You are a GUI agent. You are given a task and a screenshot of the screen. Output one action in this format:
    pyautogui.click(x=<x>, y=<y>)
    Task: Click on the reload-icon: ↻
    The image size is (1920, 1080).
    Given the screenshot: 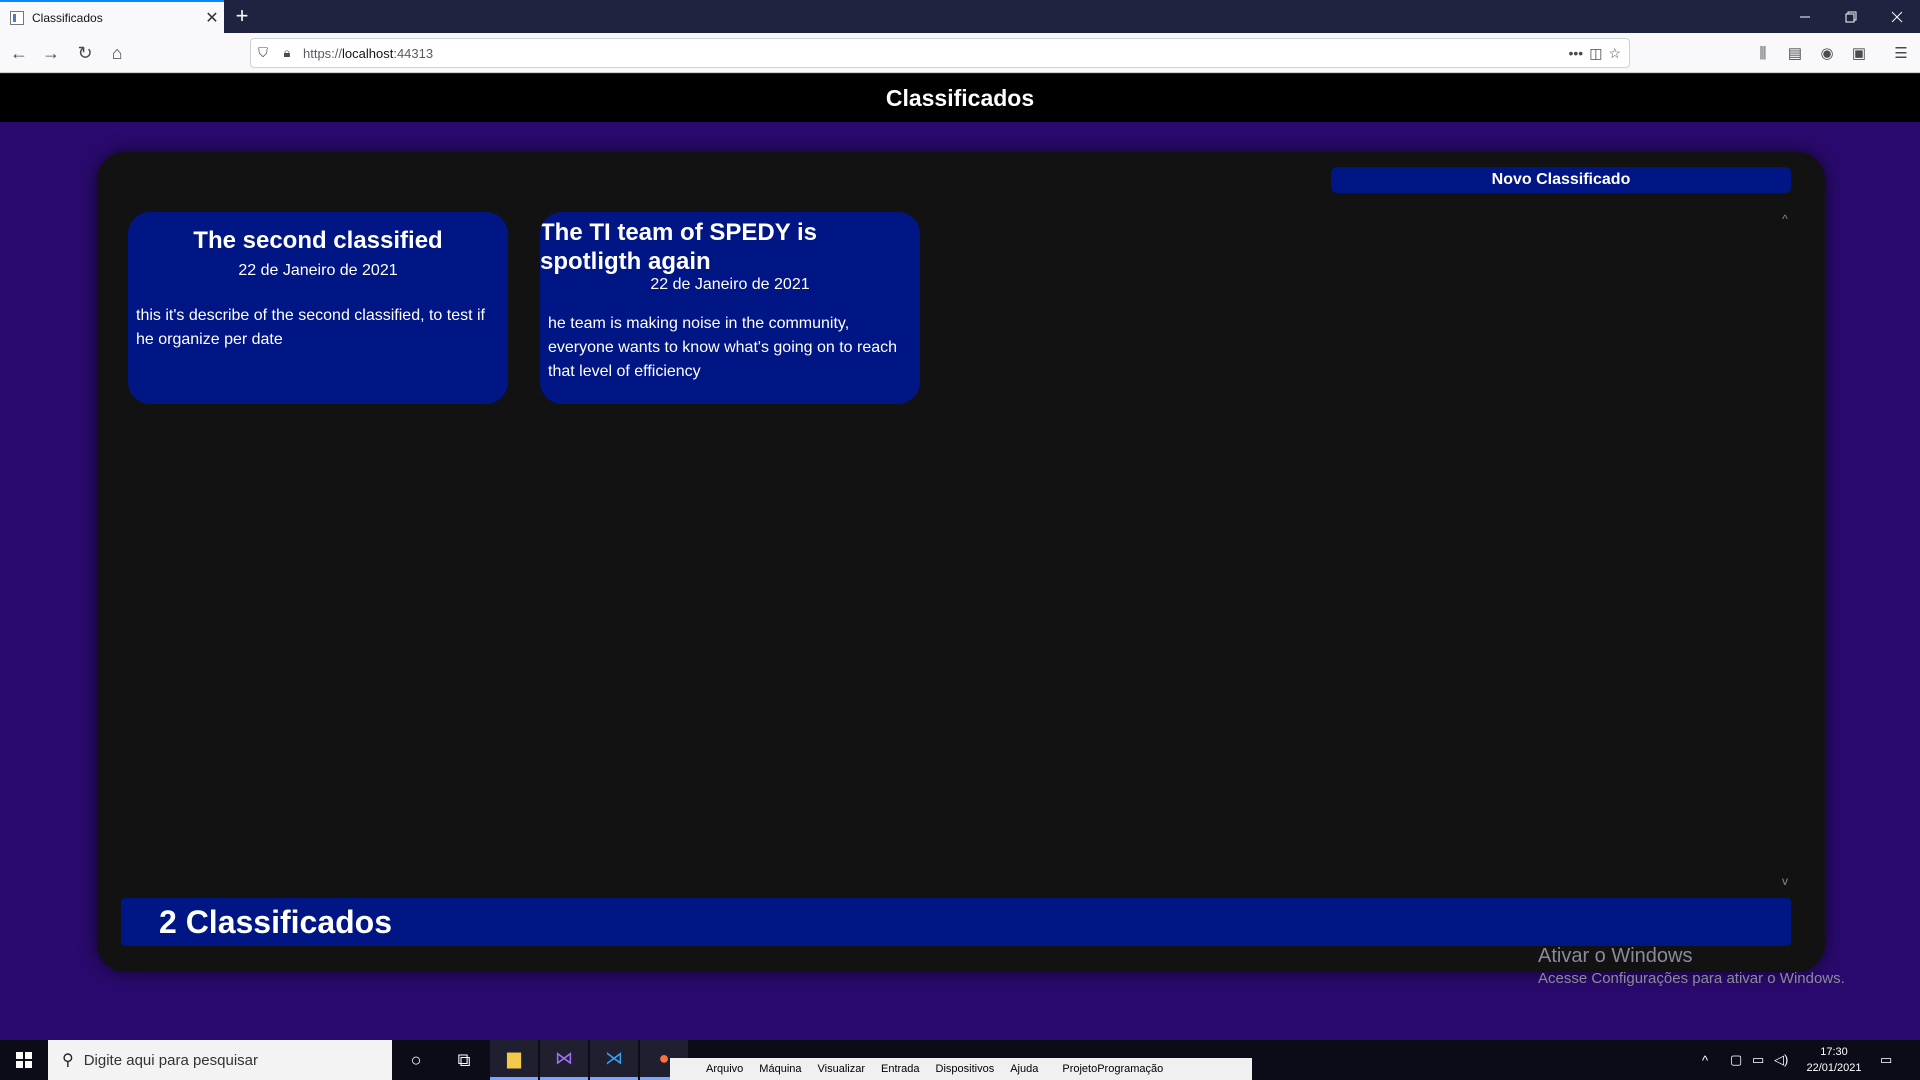 What is the action you would take?
    pyautogui.click(x=85, y=53)
    